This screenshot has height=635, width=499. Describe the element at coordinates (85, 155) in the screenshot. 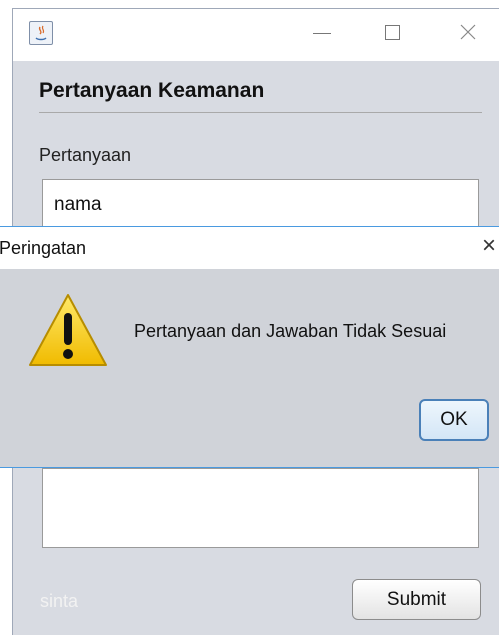

I see `question-label: Pertanyaan` at that location.